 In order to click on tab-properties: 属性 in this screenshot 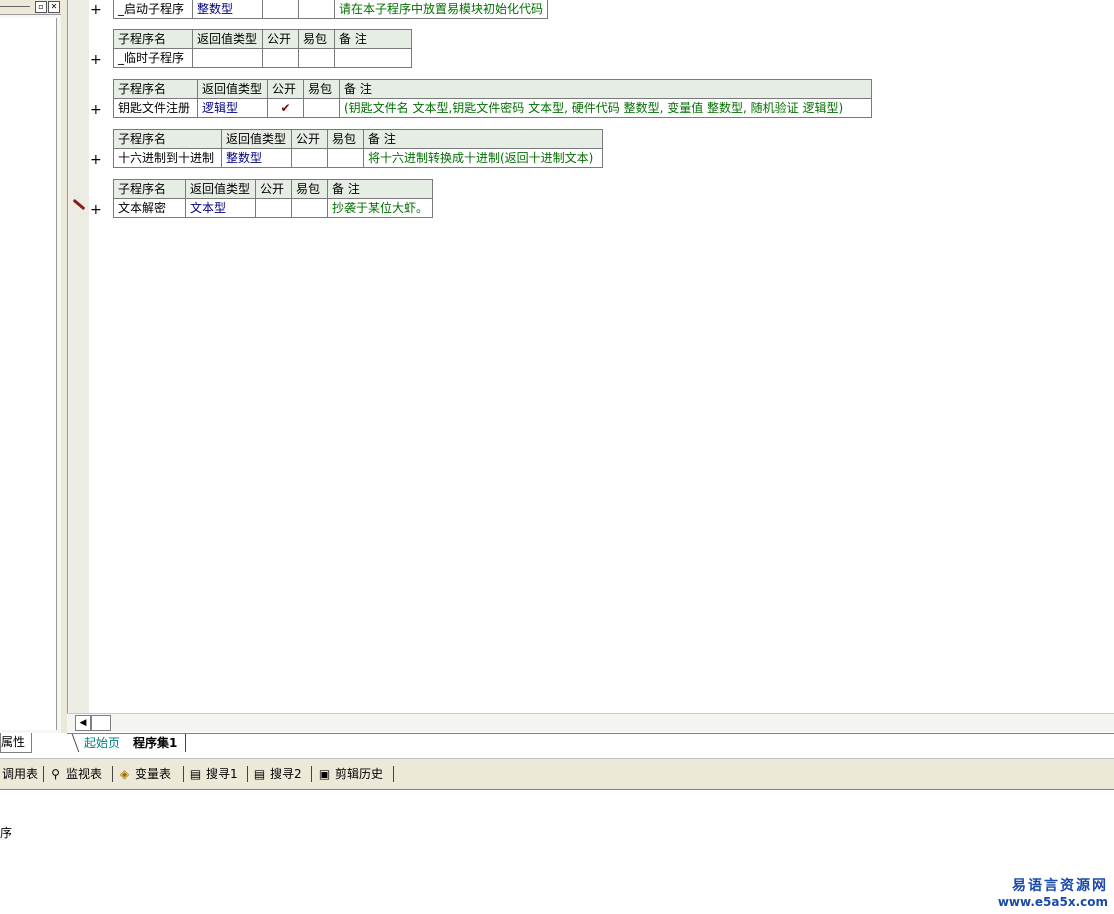, I will do `click(16, 743)`.